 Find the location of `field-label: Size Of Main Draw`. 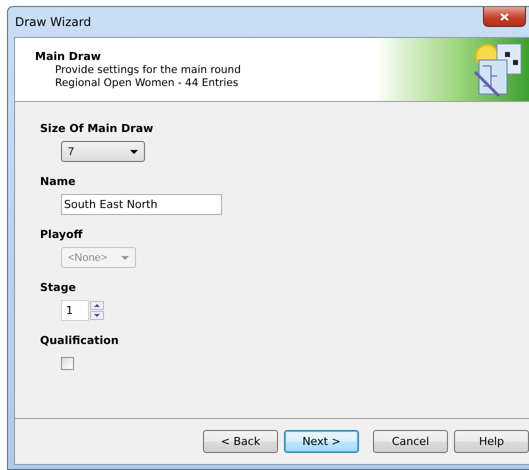

field-label: Size Of Main Draw is located at coordinates (97, 128).